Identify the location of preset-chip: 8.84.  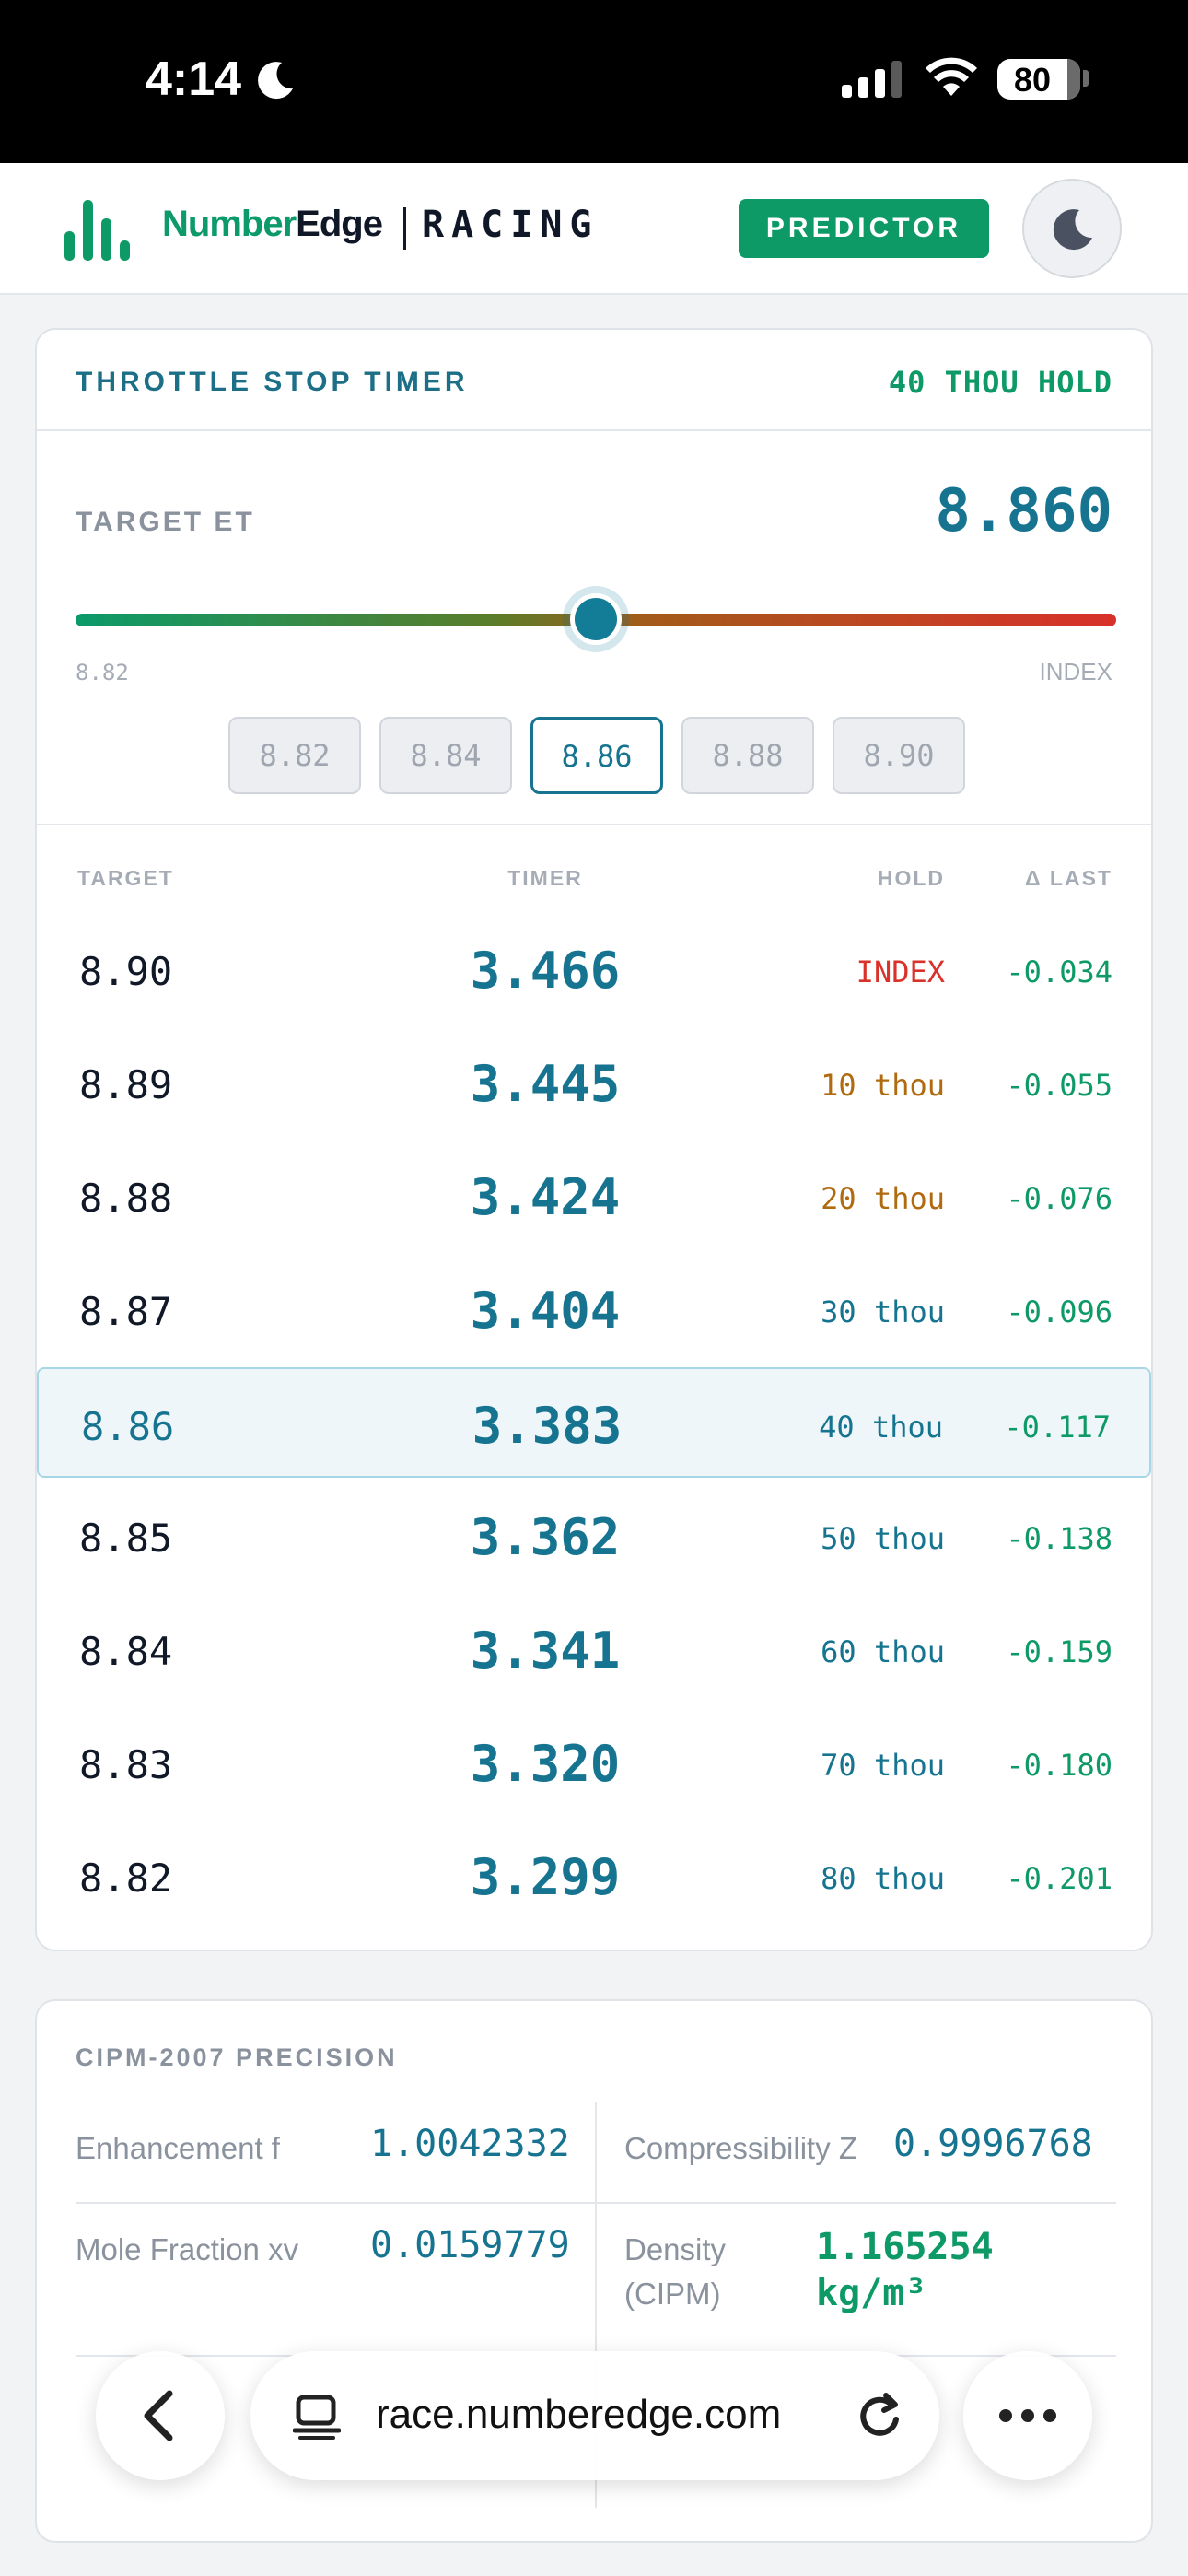
(445, 755).